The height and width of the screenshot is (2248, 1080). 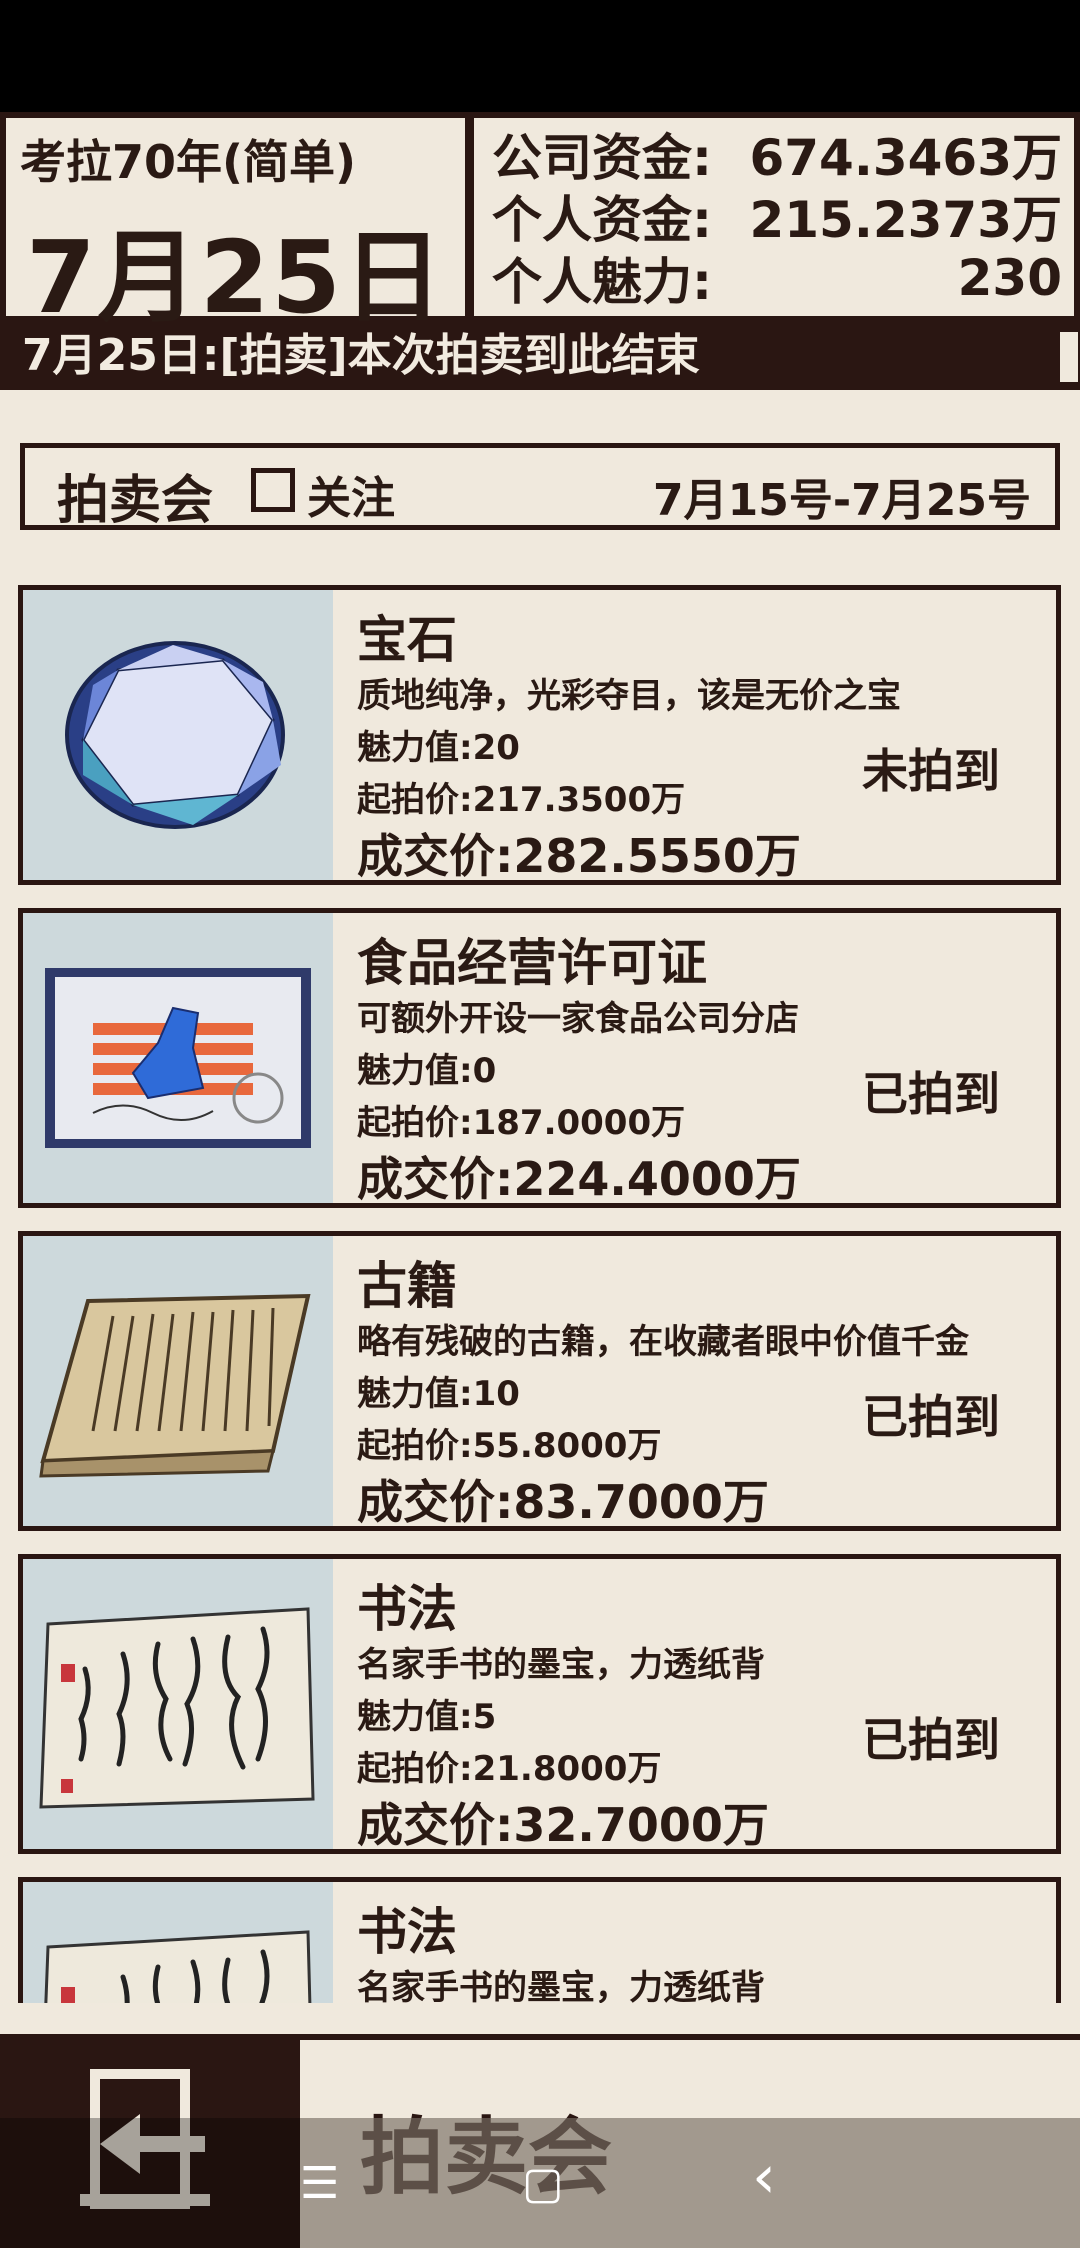 I want to click on news-ticker: 7月25日:[拍卖]本次拍卖到此结束, so click(x=540, y=356).